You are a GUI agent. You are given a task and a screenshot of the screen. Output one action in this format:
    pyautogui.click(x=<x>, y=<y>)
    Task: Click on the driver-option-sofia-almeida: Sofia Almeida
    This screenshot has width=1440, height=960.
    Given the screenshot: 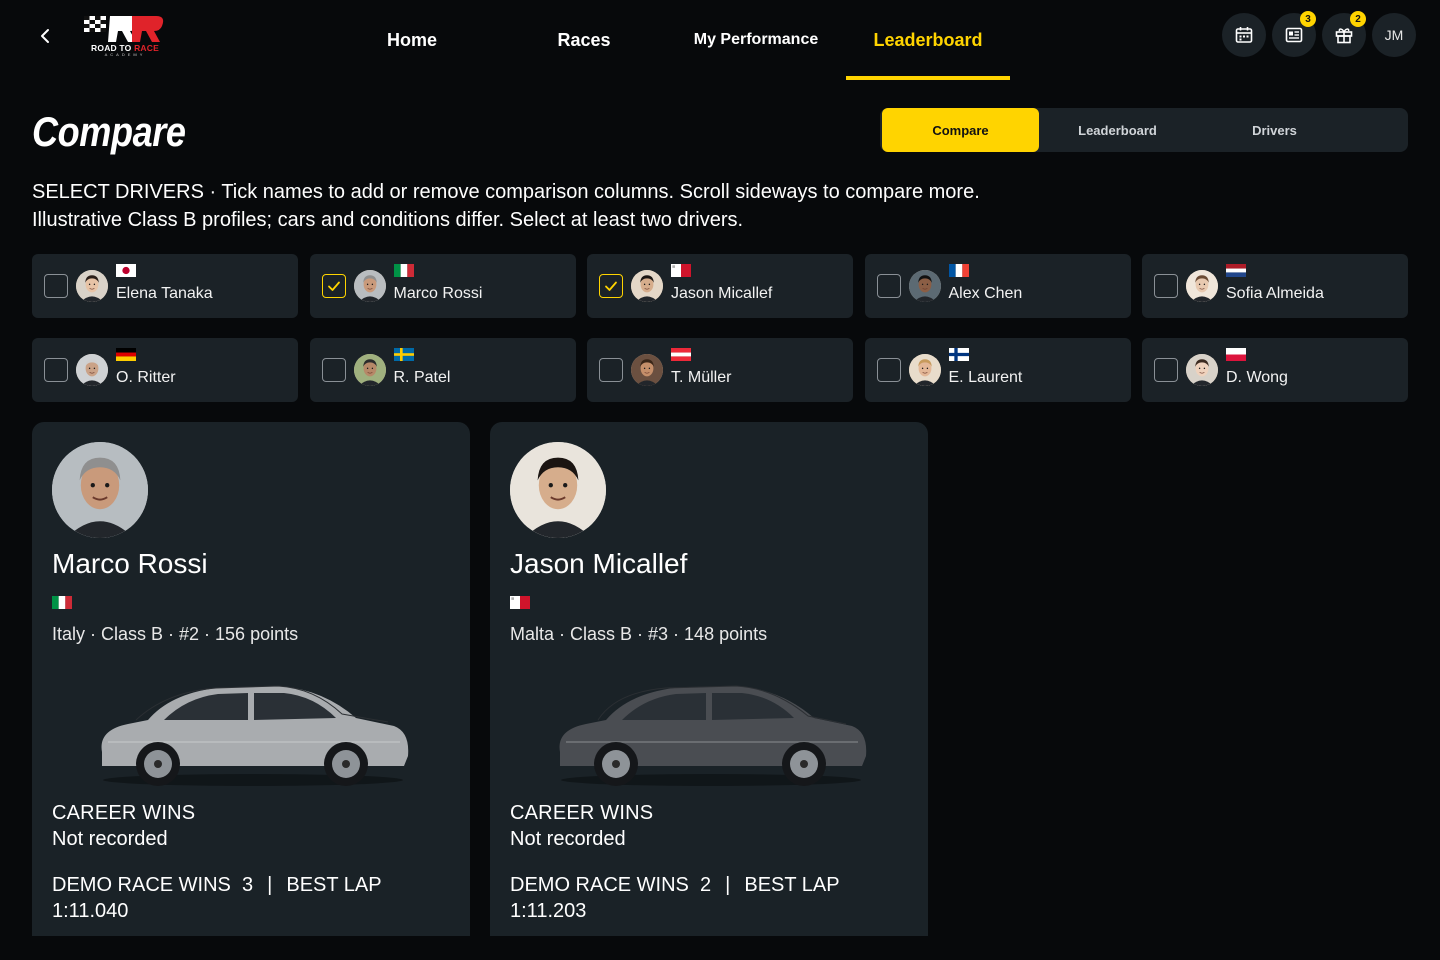 What is the action you would take?
    pyautogui.click(x=1275, y=286)
    